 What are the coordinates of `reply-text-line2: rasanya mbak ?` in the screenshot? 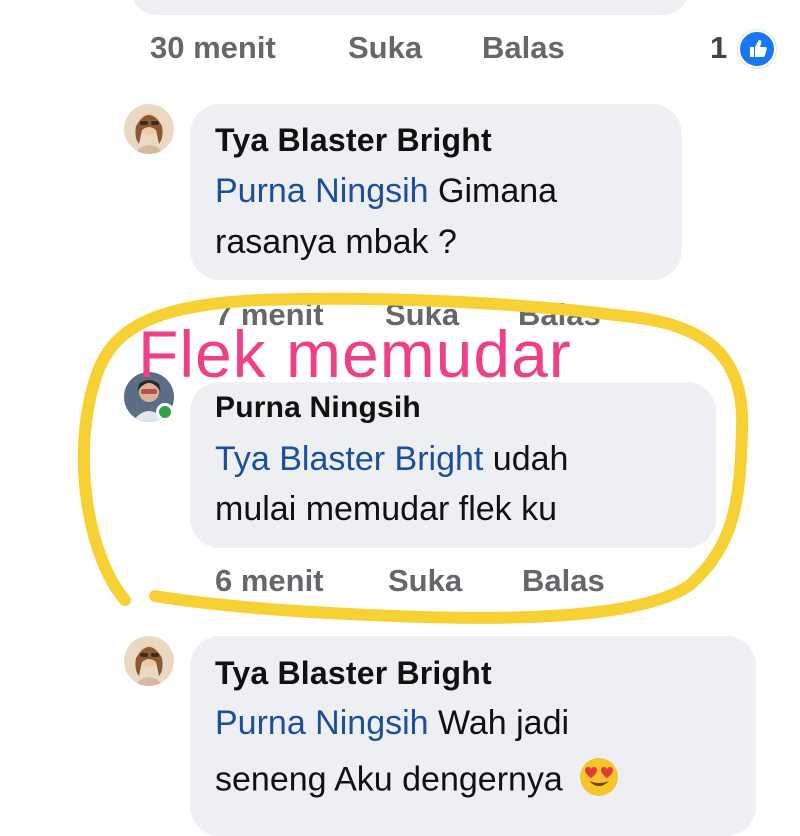 It's located at (336, 242).